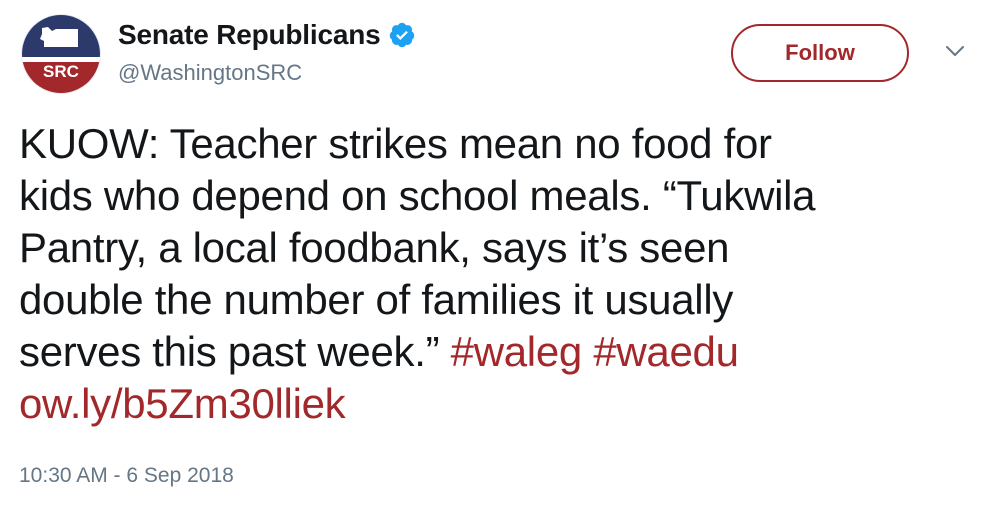  What do you see at coordinates (235, 351) in the screenshot?
I see `tweet-text-segment: serves this past week.”` at bounding box center [235, 351].